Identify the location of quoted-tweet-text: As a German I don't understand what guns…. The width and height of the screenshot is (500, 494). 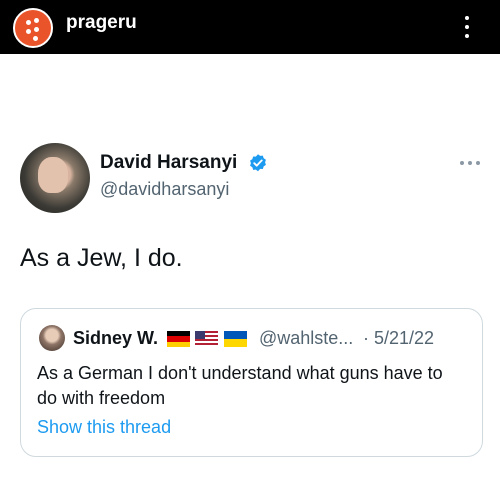
(240, 385).